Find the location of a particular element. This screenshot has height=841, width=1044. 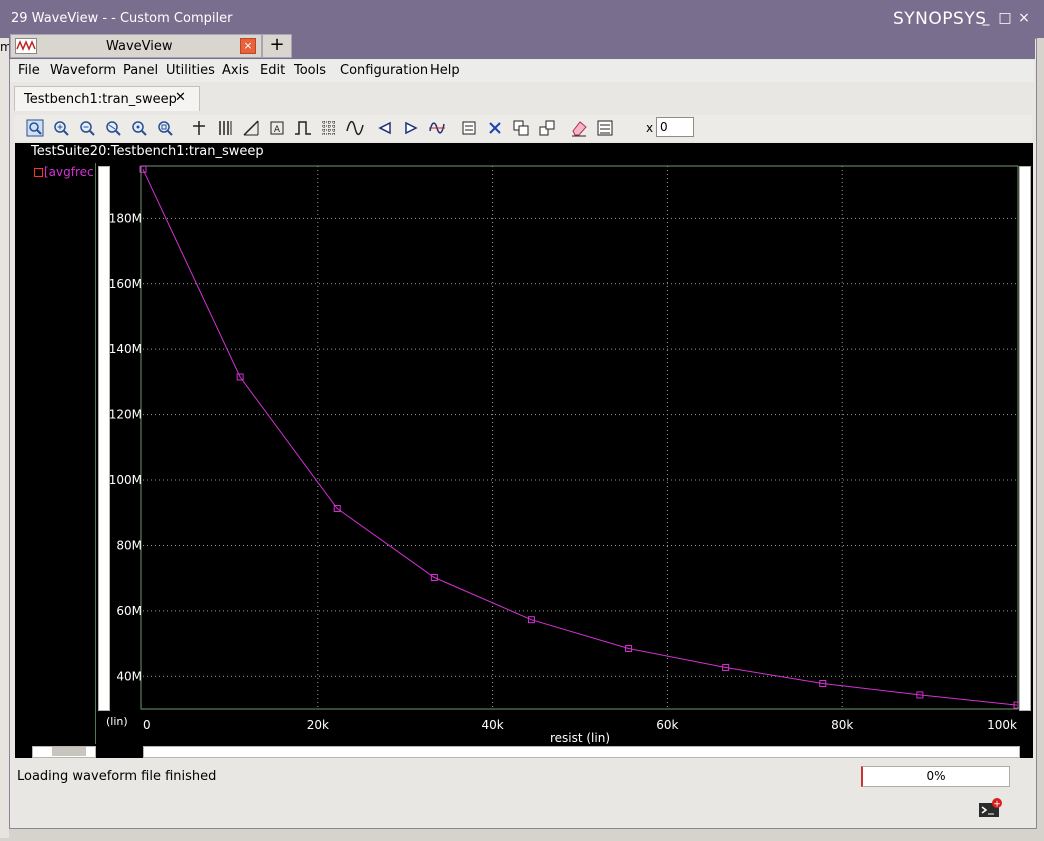

close-icon: ✕ is located at coordinates (180, 97).